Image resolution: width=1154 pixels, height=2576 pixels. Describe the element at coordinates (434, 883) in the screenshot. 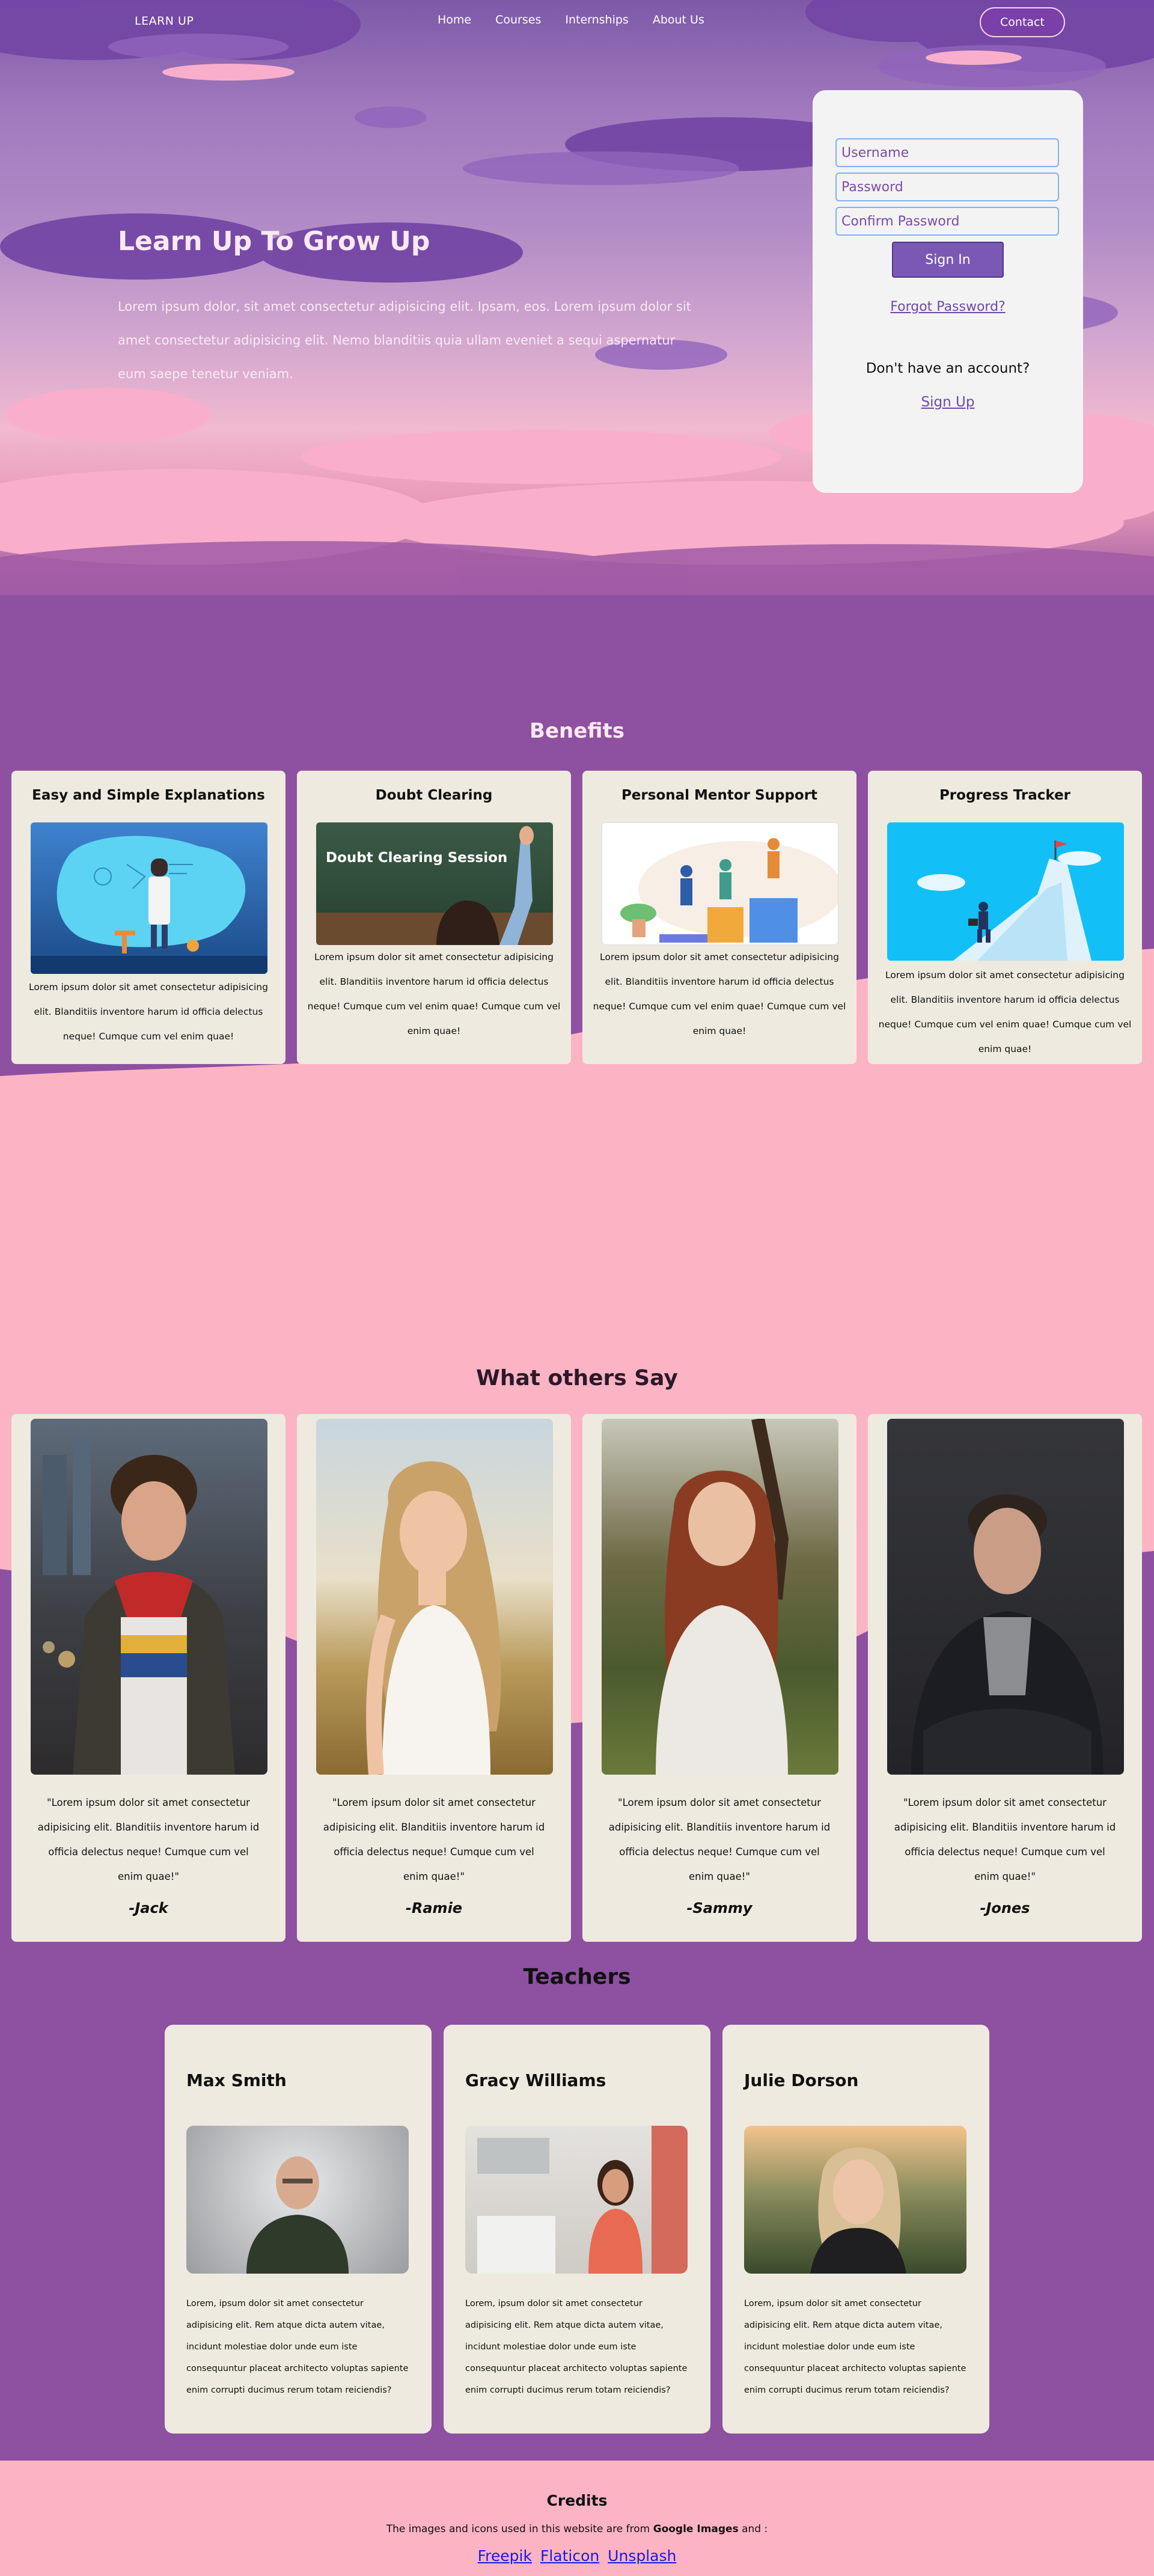

I see `doubt-clearing-photo: Doubt Clearing Session` at that location.